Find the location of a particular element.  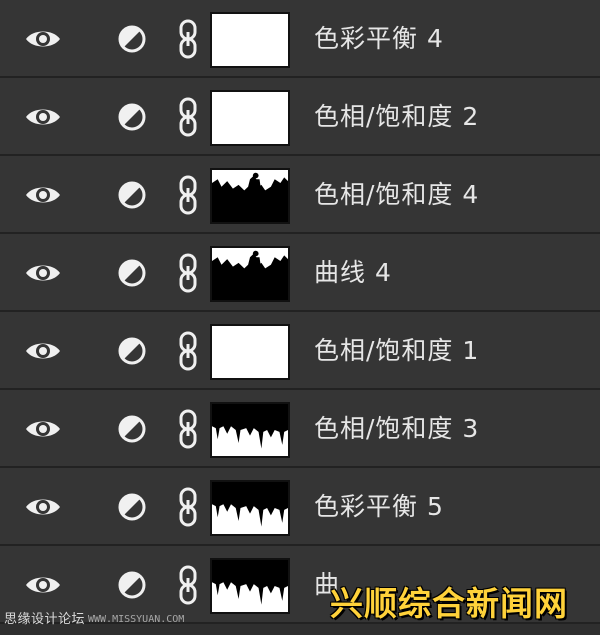

layer-row: 色彩平衡 5 is located at coordinates (300, 507).